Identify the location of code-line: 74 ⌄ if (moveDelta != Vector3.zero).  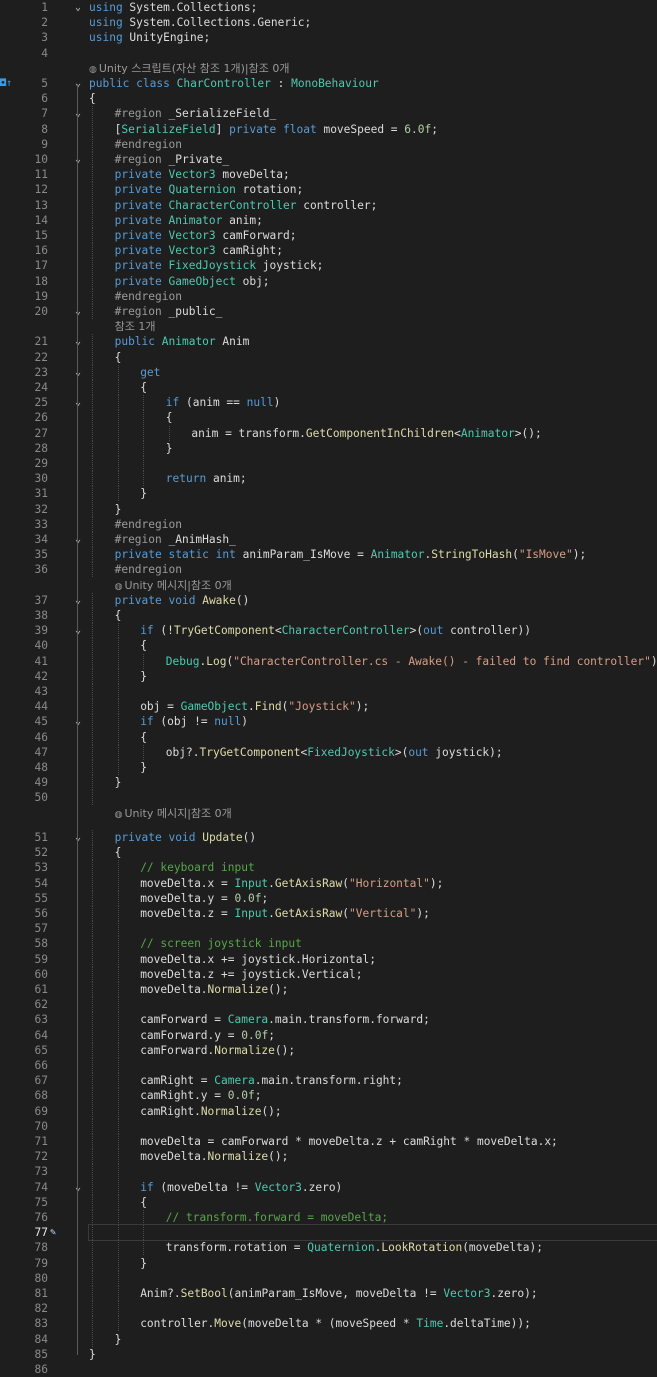
(328, 1187).